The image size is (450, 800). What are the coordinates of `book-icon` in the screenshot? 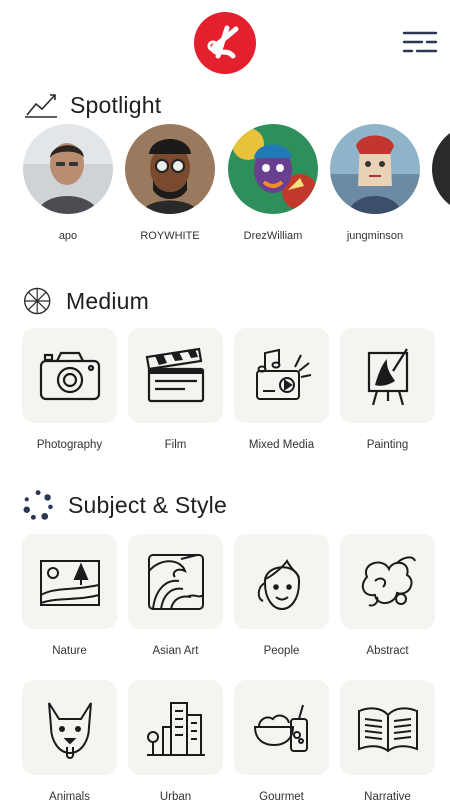 It's located at (387, 729).